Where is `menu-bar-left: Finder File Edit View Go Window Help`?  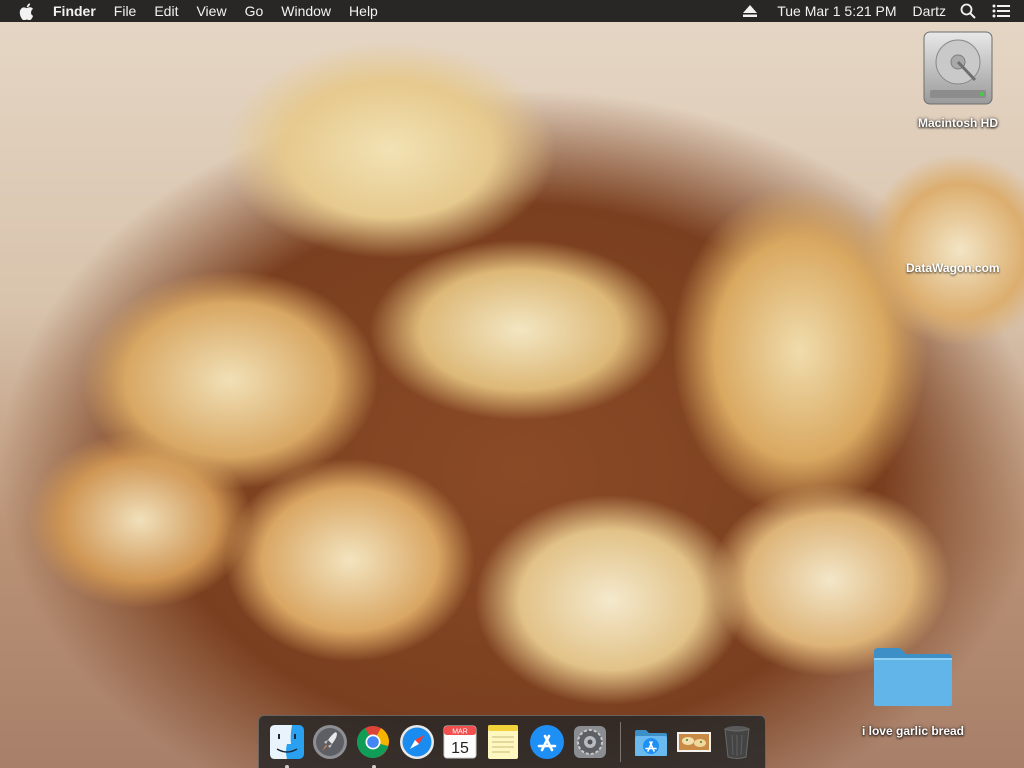
menu-bar-left: Finder File Edit View Go Window Help is located at coordinates (198, 11).